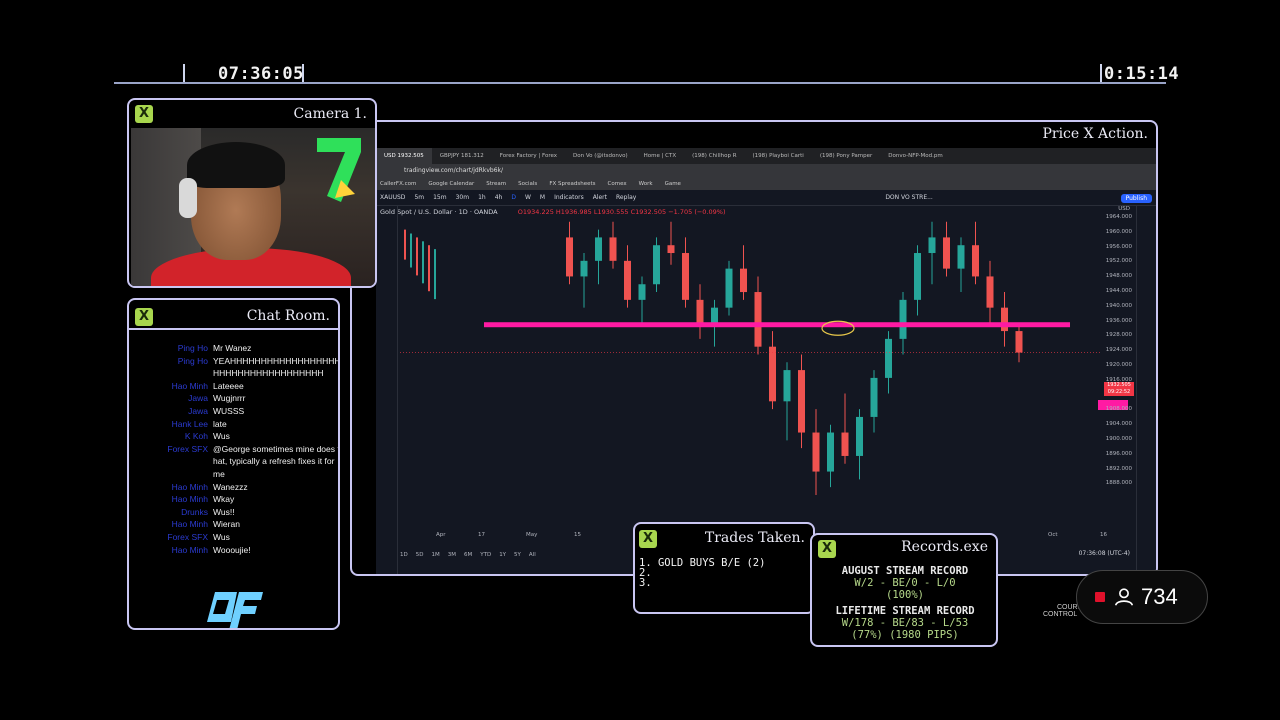  I want to click on y-tick-label: 1896.000, so click(1118, 453).